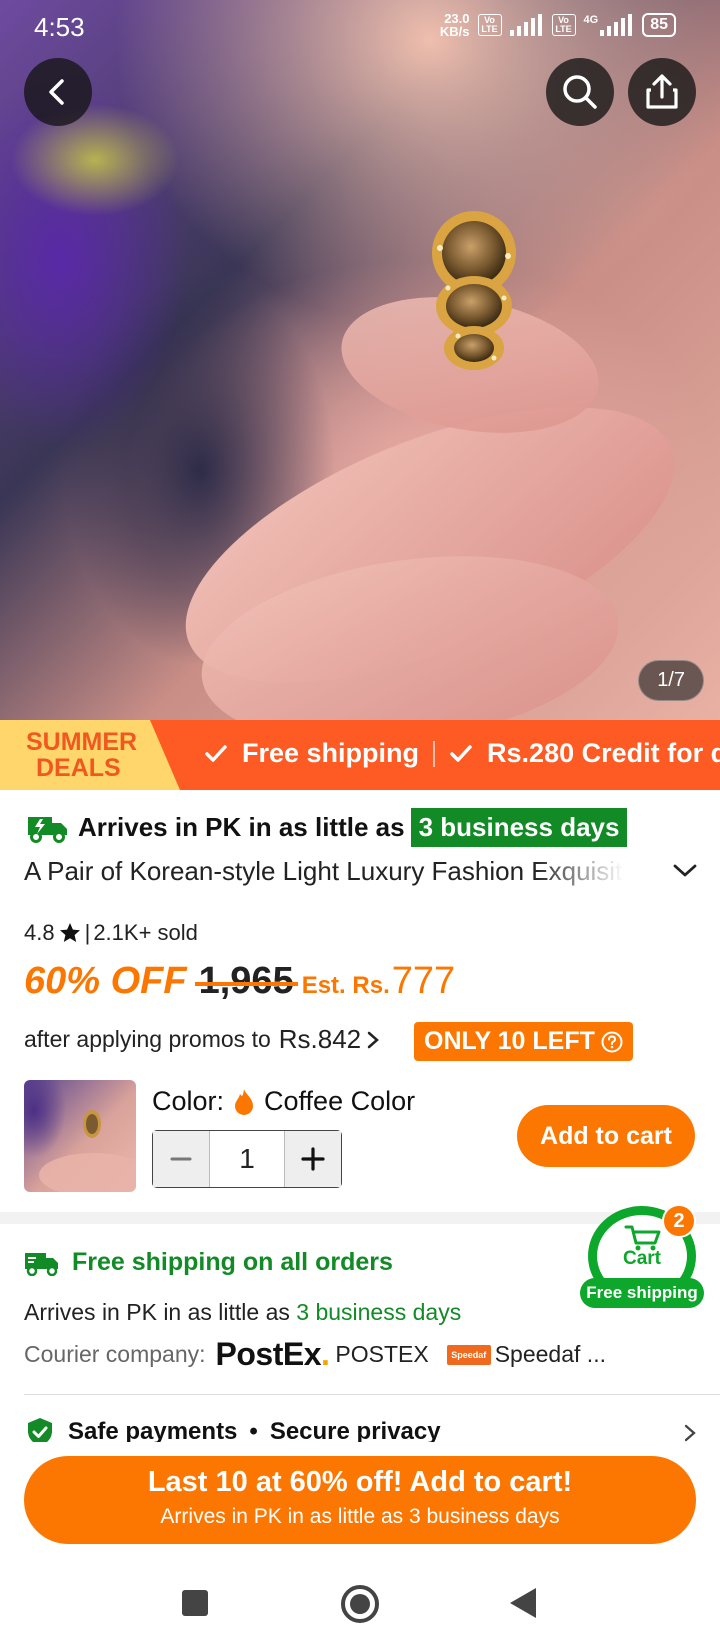 Image resolution: width=720 pixels, height=1650 pixels. Describe the element at coordinates (246, 981) in the screenshot. I see `original-price: 1,965` at that location.